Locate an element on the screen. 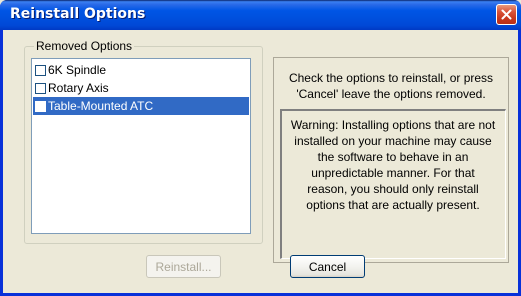  instructions-line: 'Cancel' leave the options removed. is located at coordinates (391, 94).